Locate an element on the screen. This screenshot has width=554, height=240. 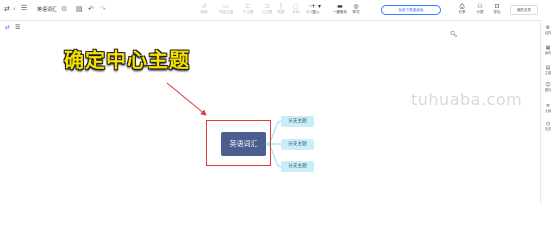
watermark: tuhuaba.com is located at coordinates (467, 99).